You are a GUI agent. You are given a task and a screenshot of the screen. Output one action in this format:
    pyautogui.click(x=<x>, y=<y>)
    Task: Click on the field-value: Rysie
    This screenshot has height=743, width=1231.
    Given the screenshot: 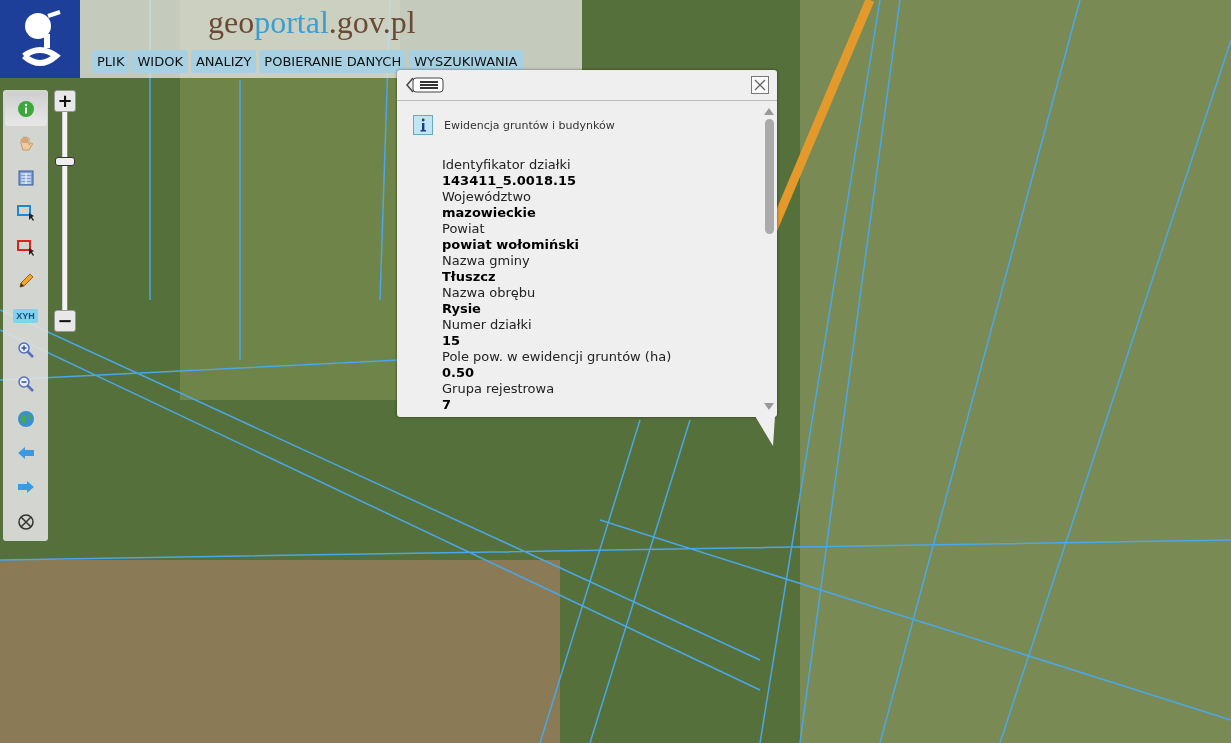 What is the action you would take?
    pyautogui.click(x=462, y=309)
    